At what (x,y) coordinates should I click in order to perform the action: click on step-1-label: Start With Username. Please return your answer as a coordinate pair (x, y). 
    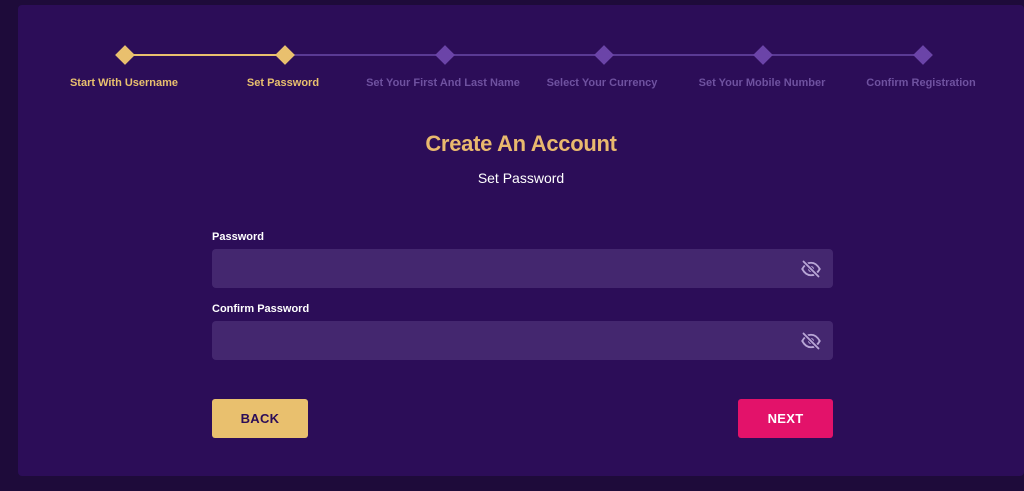
    Looking at the image, I should click on (124, 83).